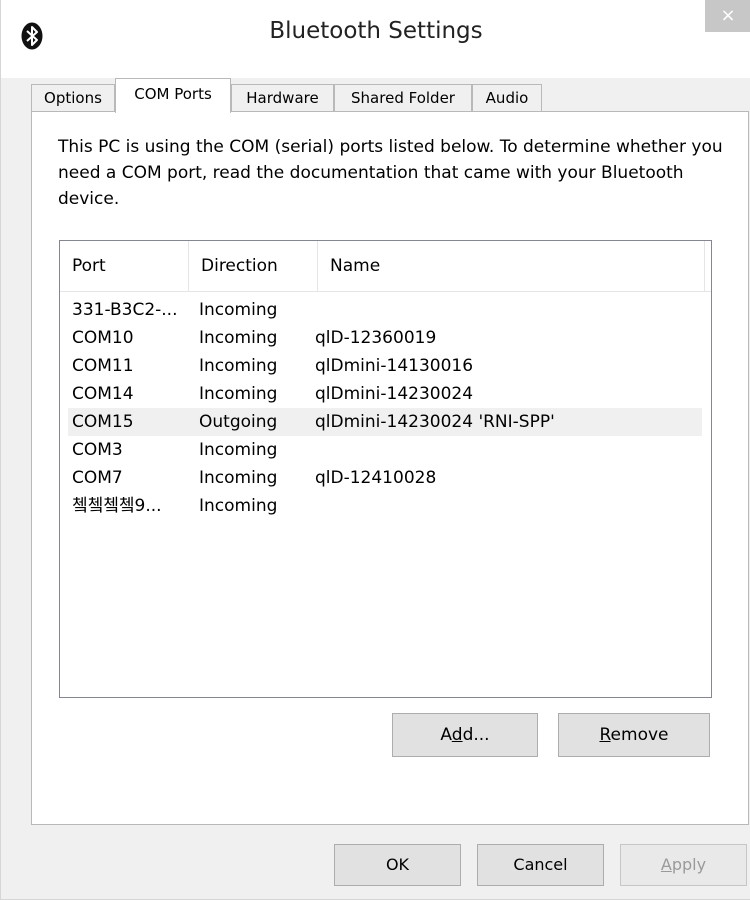 Image resolution: width=750 pixels, height=900 pixels. What do you see at coordinates (103, 394) in the screenshot?
I see `port-cell: COM14` at bounding box center [103, 394].